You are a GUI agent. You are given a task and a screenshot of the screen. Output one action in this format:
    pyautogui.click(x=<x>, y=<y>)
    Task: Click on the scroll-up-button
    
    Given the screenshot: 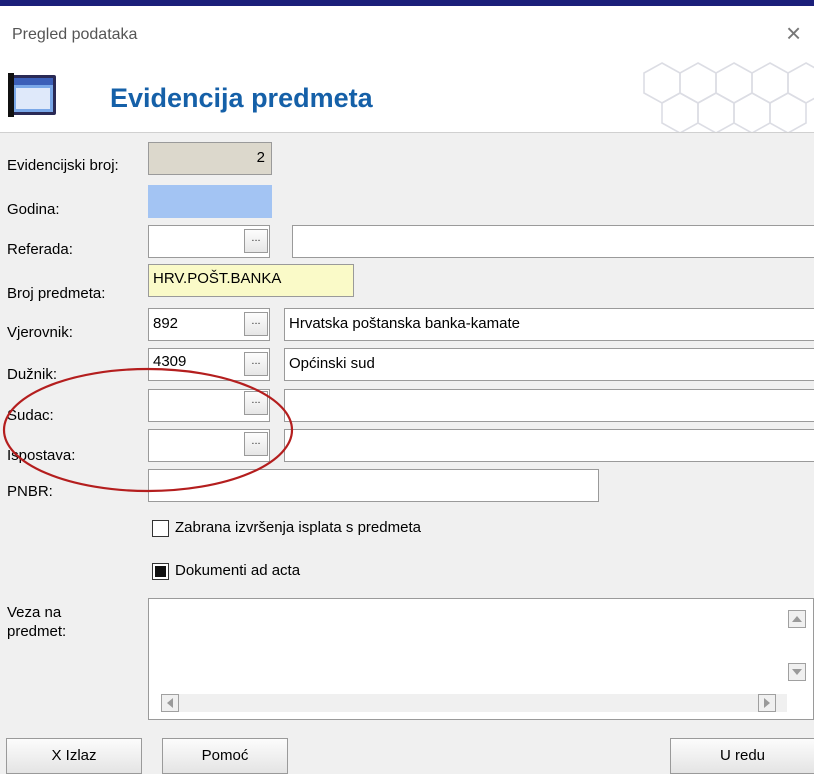 What is the action you would take?
    pyautogui.click(x=797, y=619)
    